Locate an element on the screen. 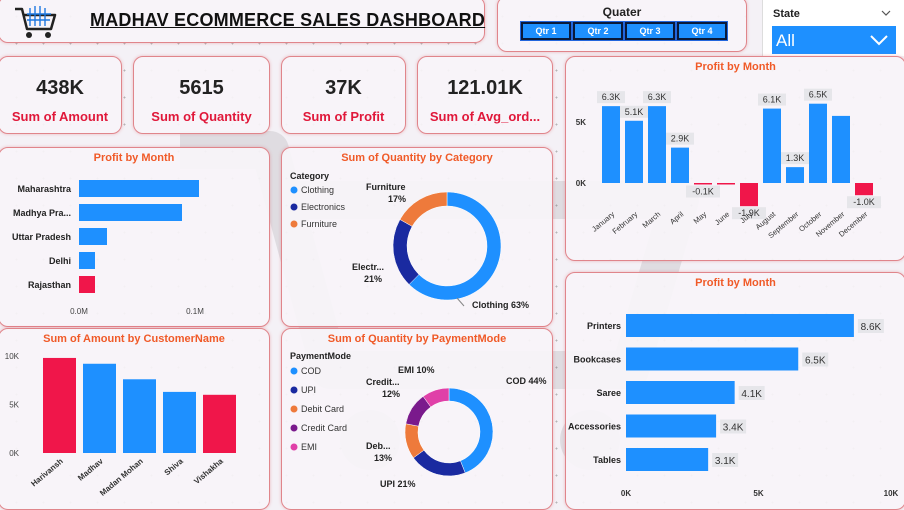 This screenshot has height=510, width=904. y-tick-label: 10K is located at coordinates (12, 356).